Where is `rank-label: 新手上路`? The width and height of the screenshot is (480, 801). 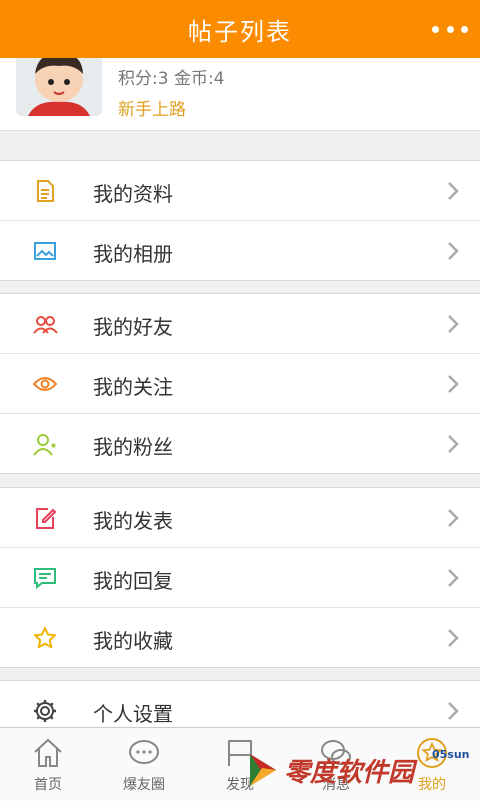 rank-label: 新手上路 is located at coordinates (152, 110).